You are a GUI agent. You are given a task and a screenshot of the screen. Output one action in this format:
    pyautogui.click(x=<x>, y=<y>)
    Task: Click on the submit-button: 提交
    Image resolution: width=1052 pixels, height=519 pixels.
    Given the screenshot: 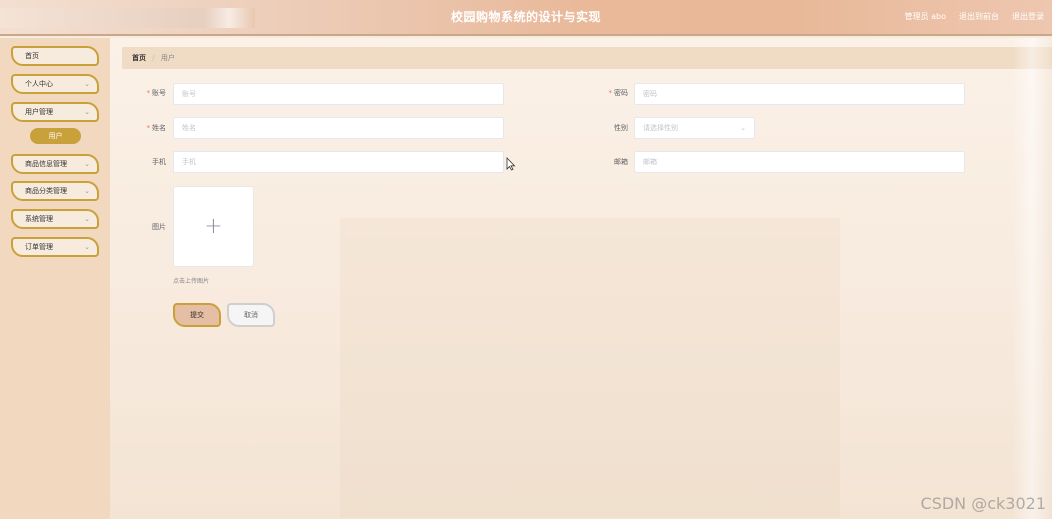 What is the action you would take?
    pyautogui.click(x=197, y=315)
    